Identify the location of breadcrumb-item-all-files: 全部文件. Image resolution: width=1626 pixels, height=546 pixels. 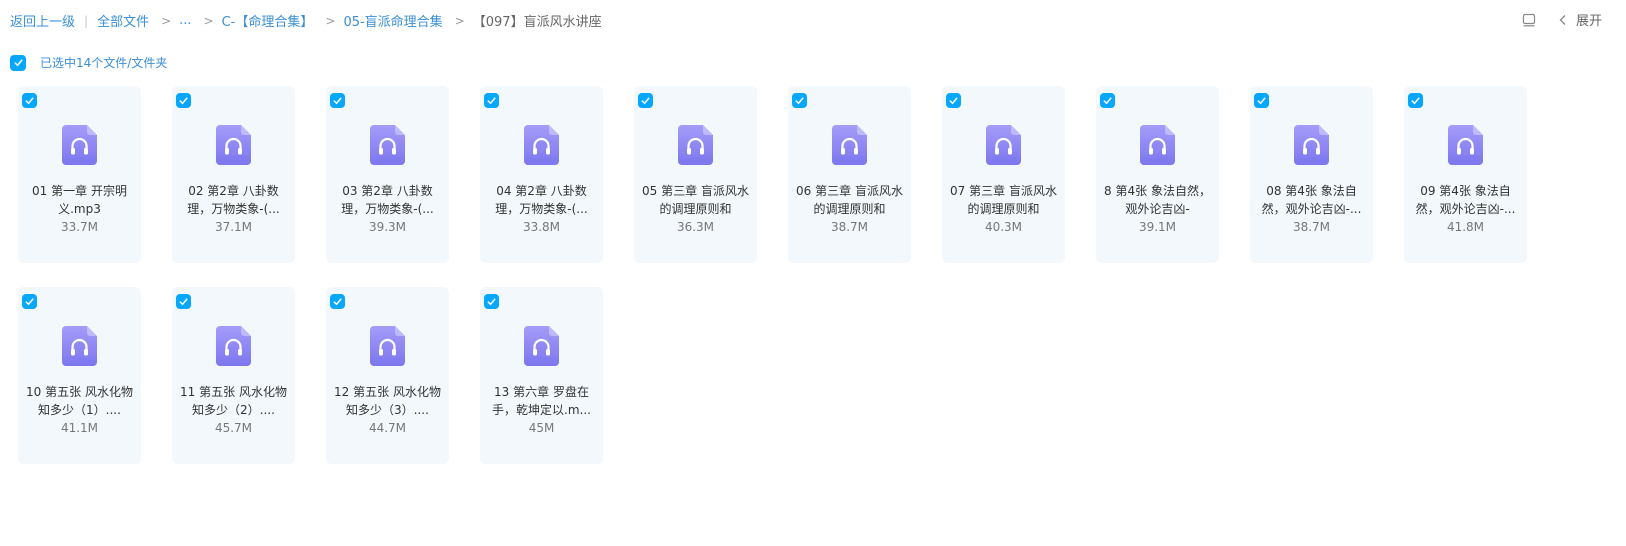
(123, 20).